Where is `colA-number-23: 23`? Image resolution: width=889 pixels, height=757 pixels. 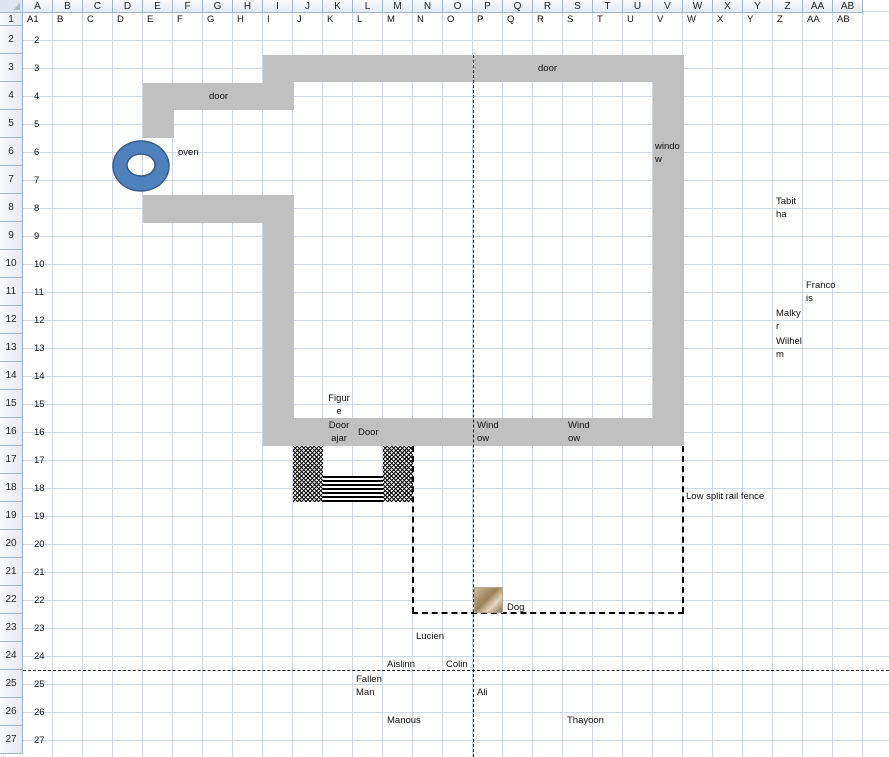
colA-number-23: 23 is located at coordinates (39, 628).